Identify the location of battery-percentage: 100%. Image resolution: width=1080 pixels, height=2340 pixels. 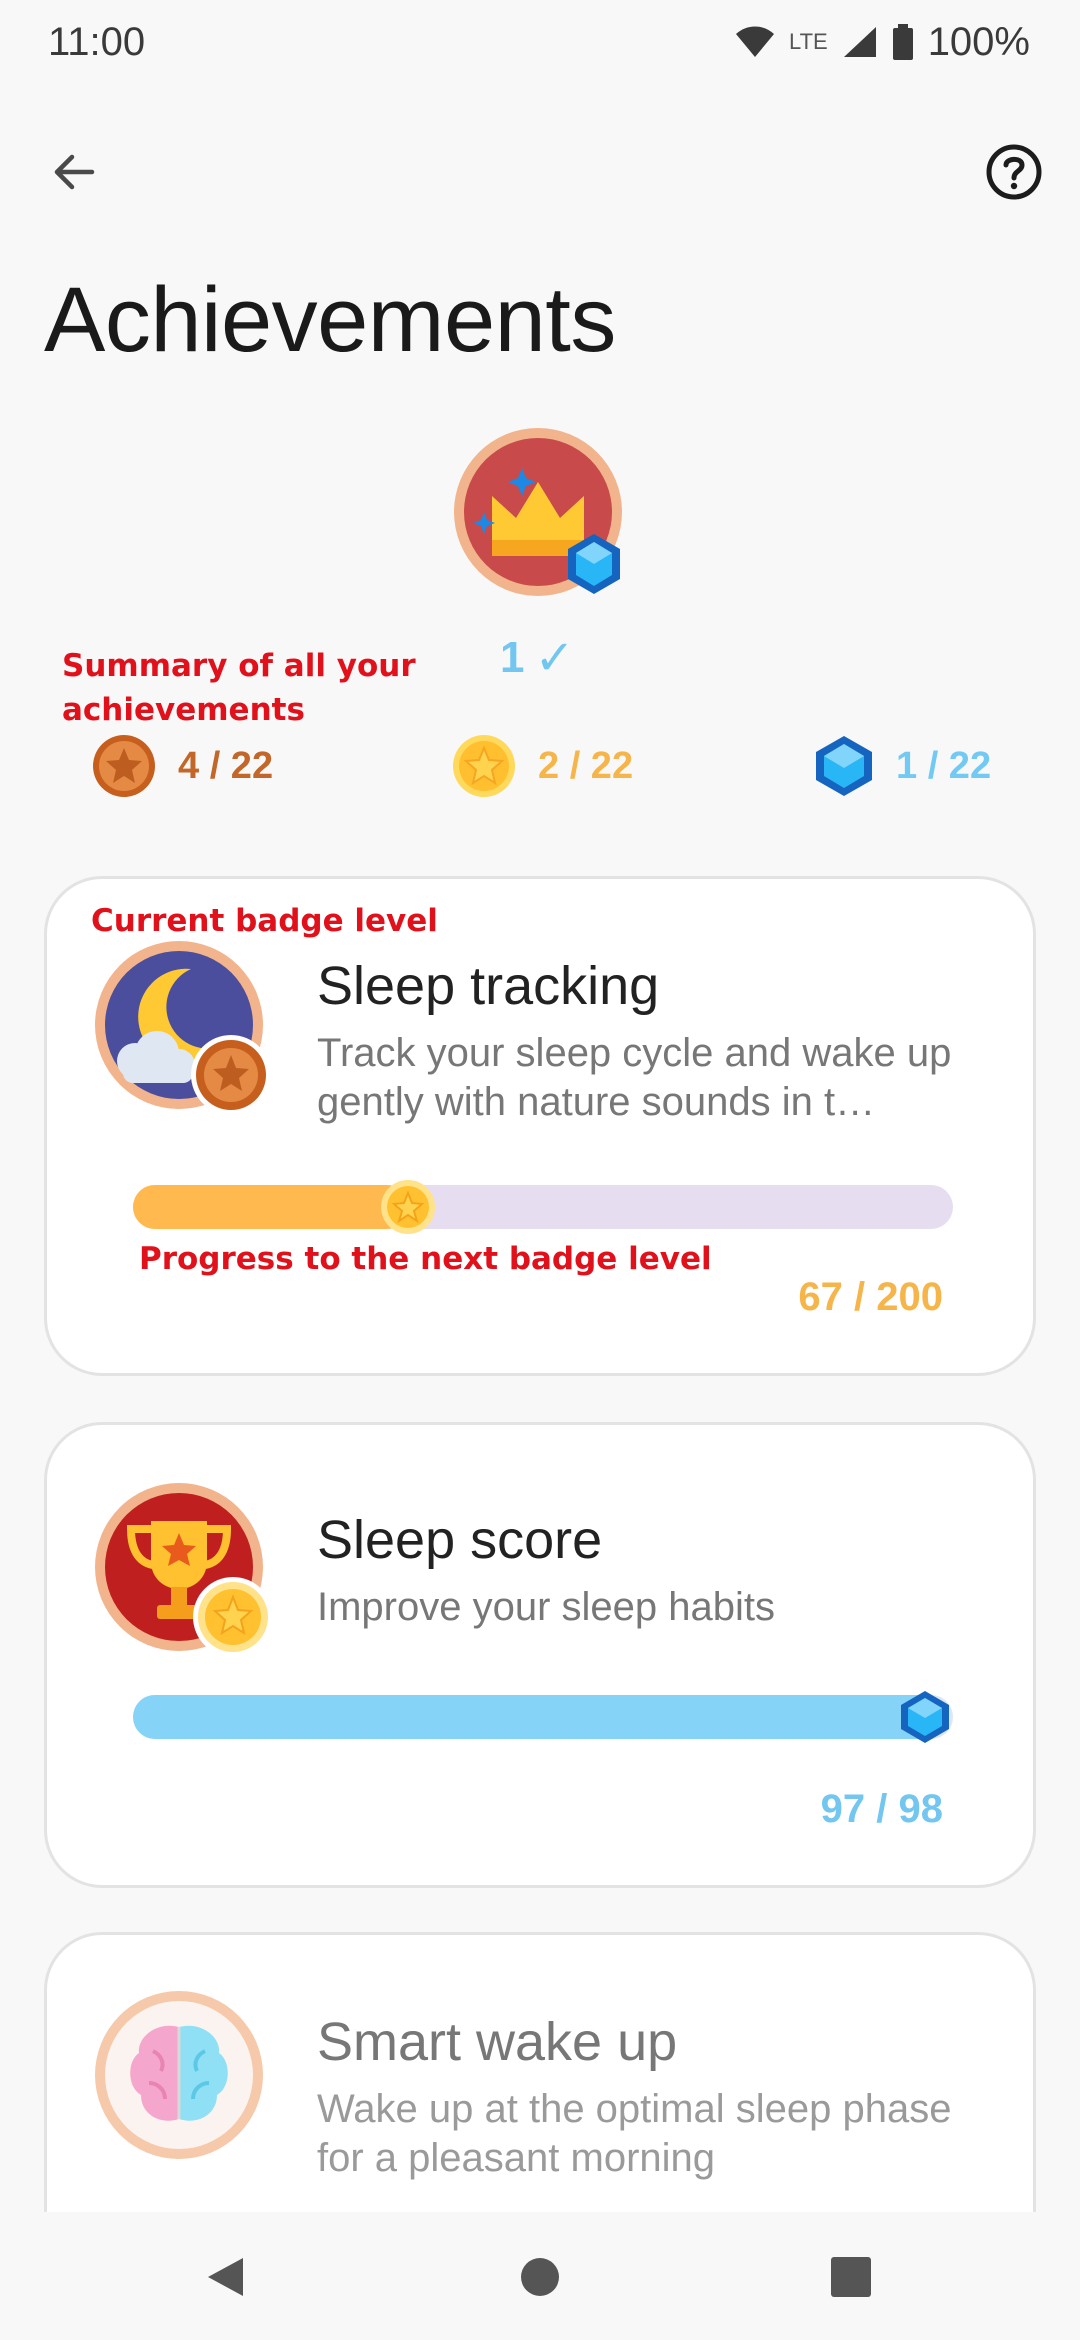
(978, 41).